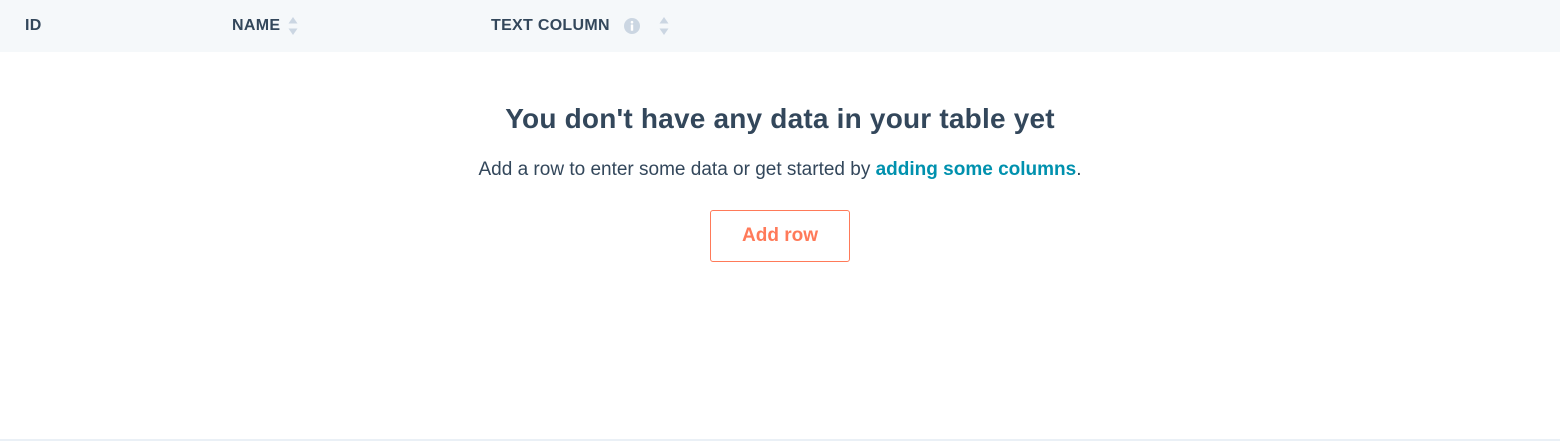 This screenshot has width=1560, height=441. I want to click on adding-columns-link: adding some columns, so click(976, 169).